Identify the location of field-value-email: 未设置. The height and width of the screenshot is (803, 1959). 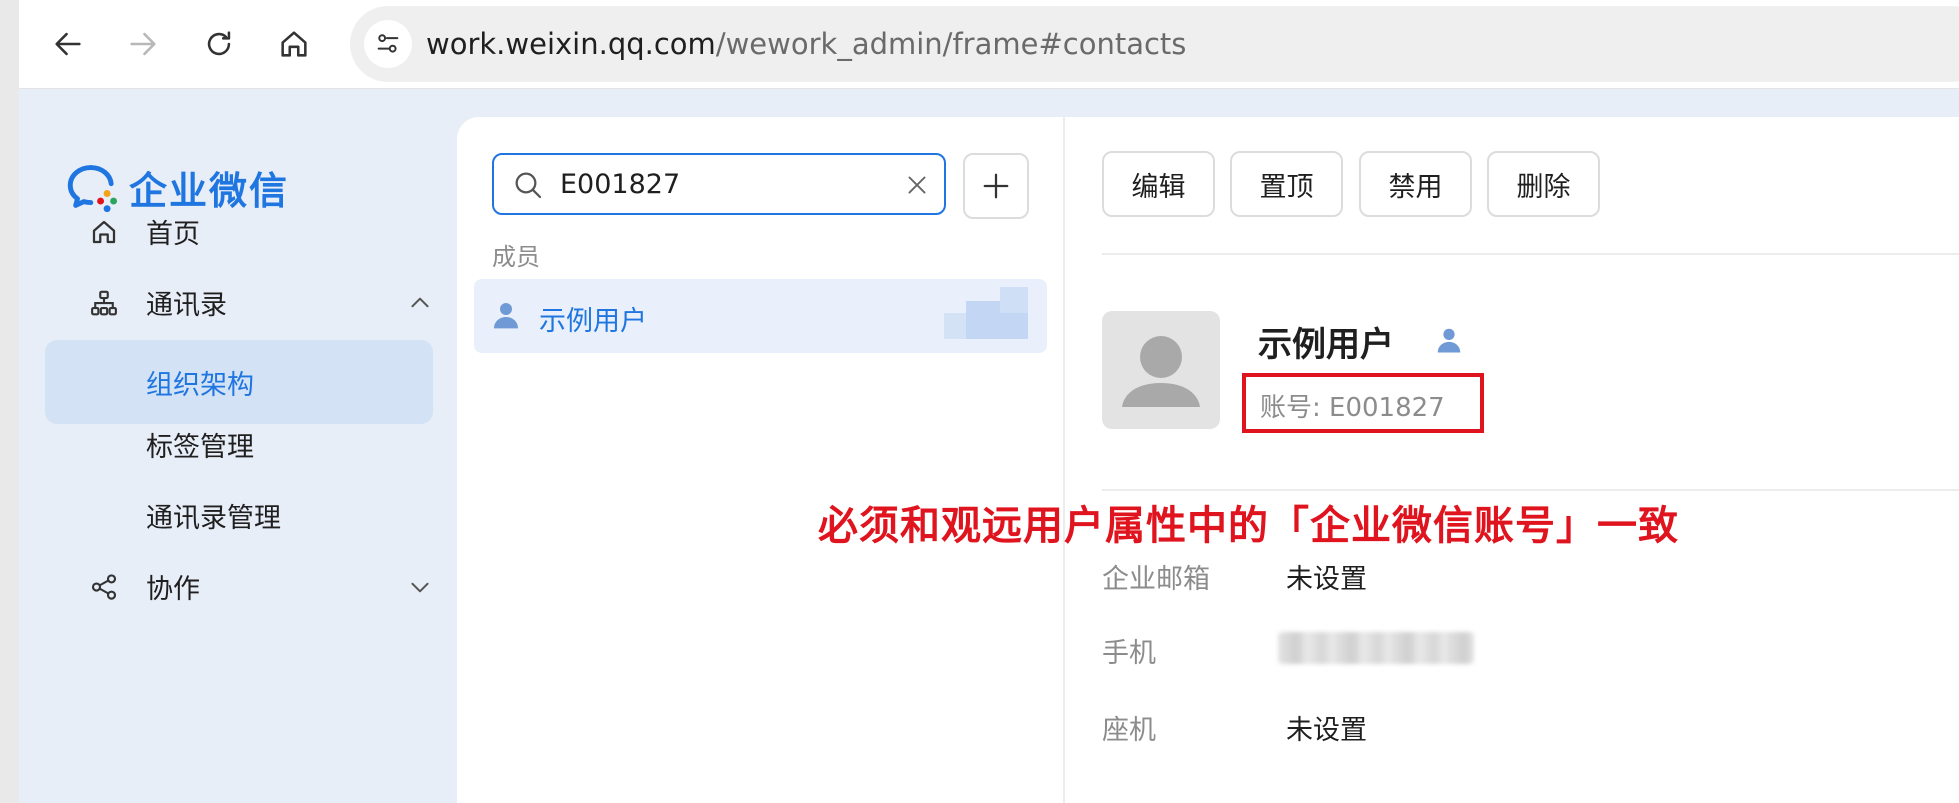
(1326, 579).